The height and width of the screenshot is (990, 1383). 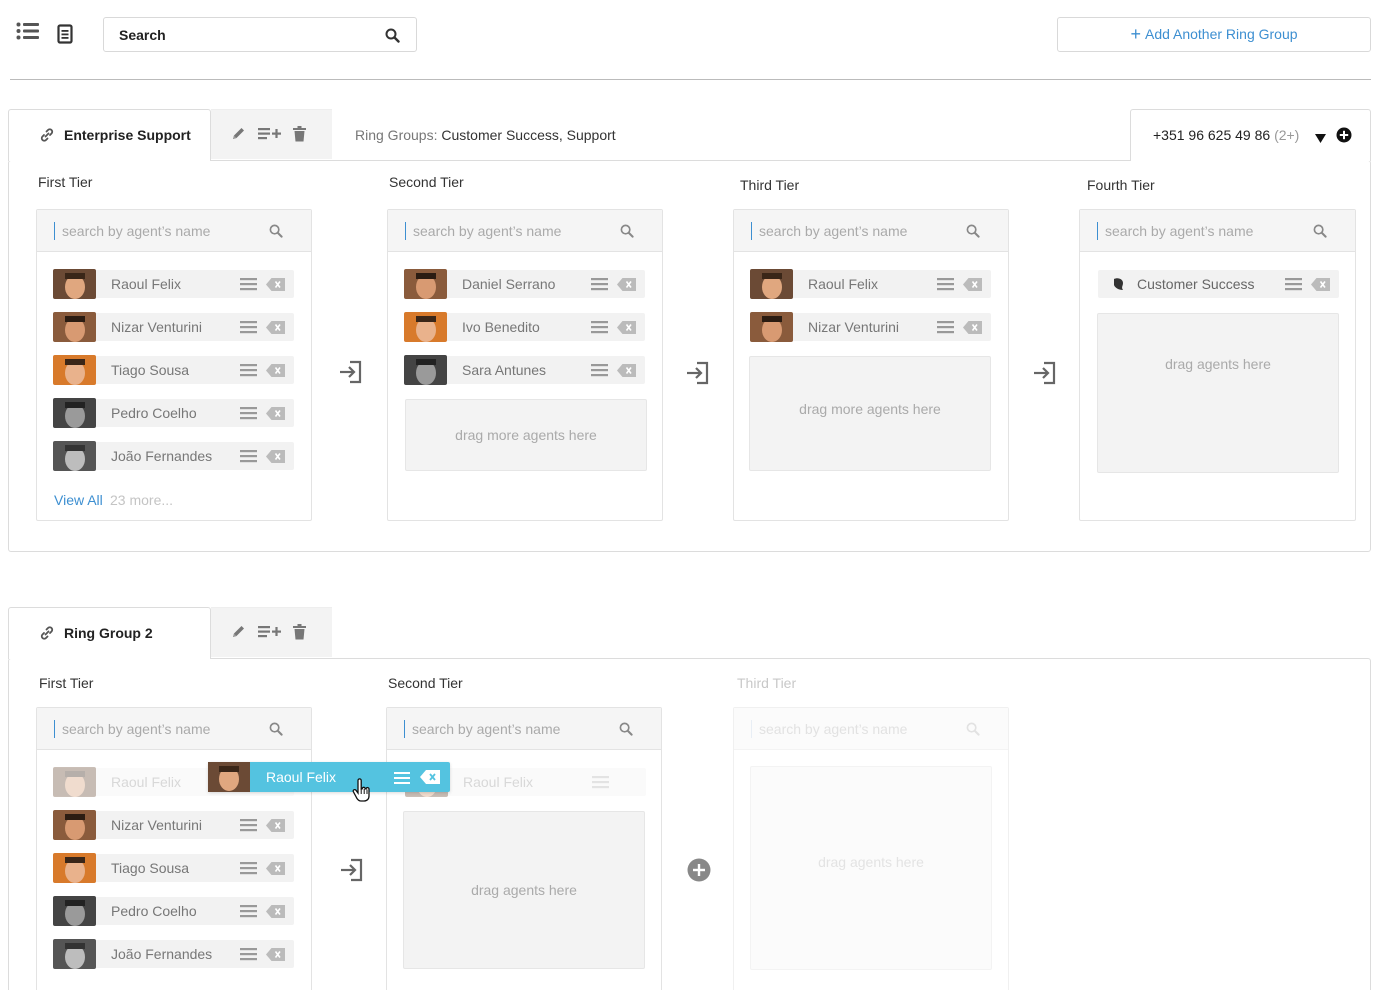 I want to click on add-phone-icon, so click(x=1344, y=136).